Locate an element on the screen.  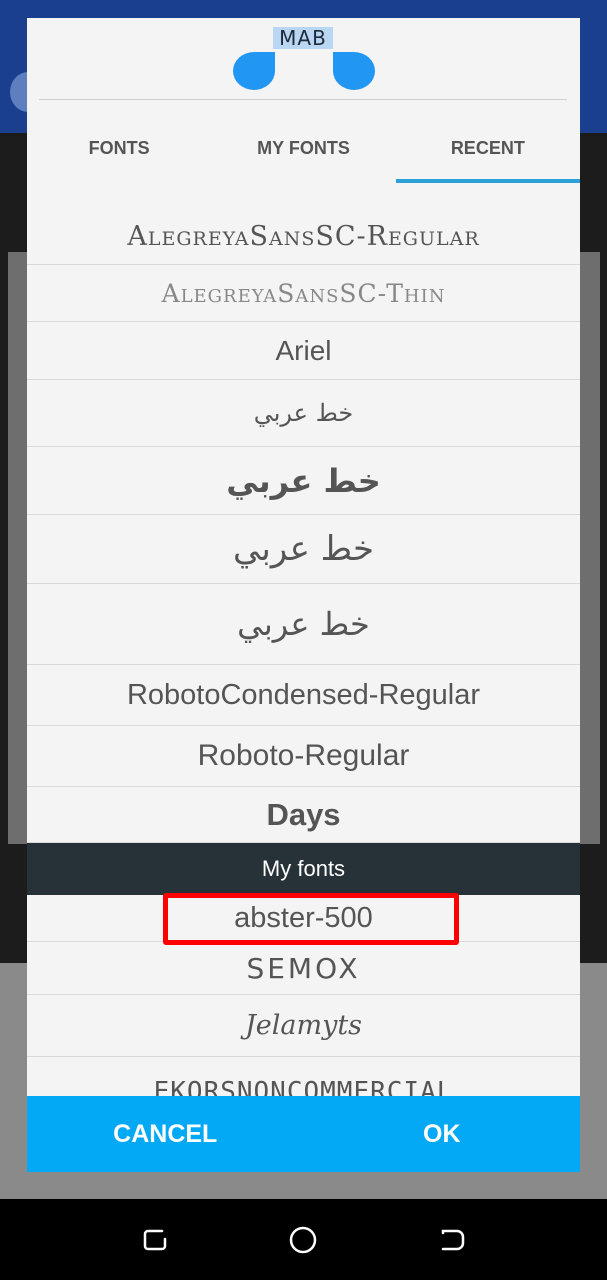
font-item-alegreya-regular: AlegreyaSansSC-Regular is located at coordinates (303, 236).